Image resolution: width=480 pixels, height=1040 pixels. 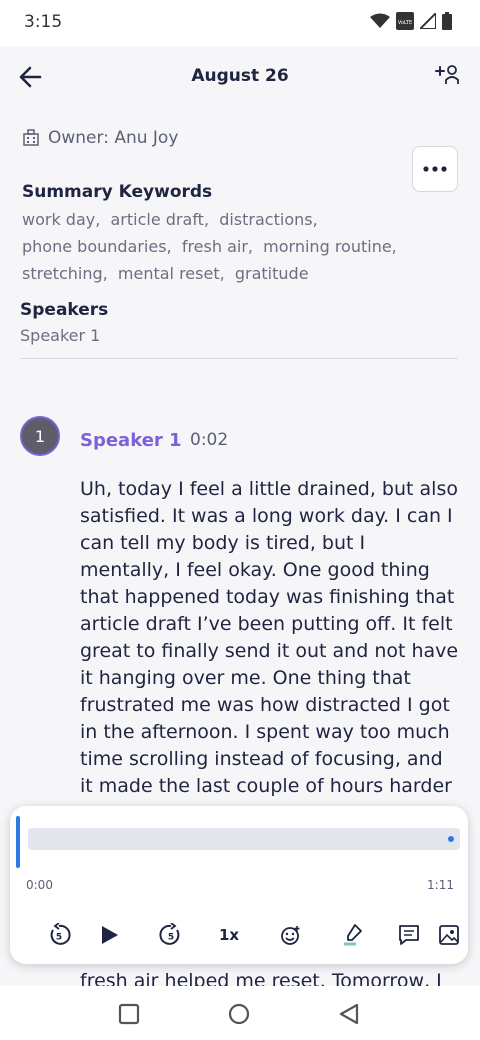 I want to click on play-button, so click(x=109, y=935).